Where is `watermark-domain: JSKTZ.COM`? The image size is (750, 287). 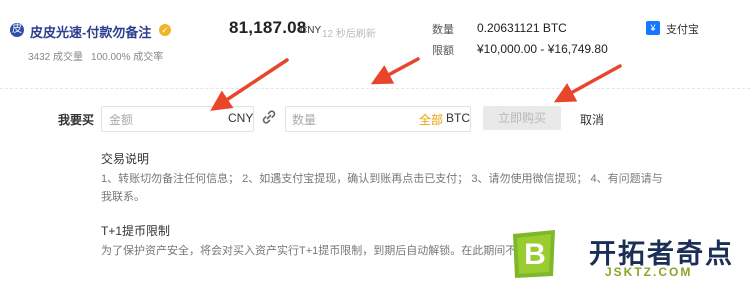
watermark-domain: JSKTZ.COM is located at coordinates (649, 272).